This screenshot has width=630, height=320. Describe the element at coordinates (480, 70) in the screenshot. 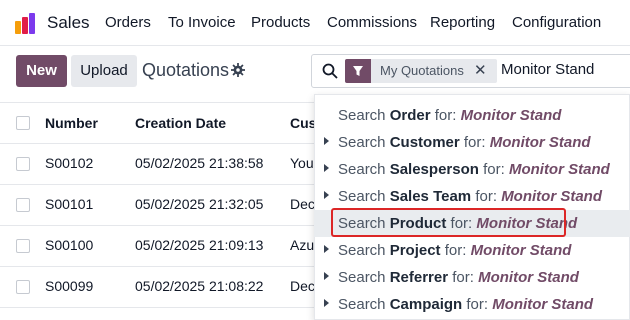

I see `close-icon: ✕` at that location.